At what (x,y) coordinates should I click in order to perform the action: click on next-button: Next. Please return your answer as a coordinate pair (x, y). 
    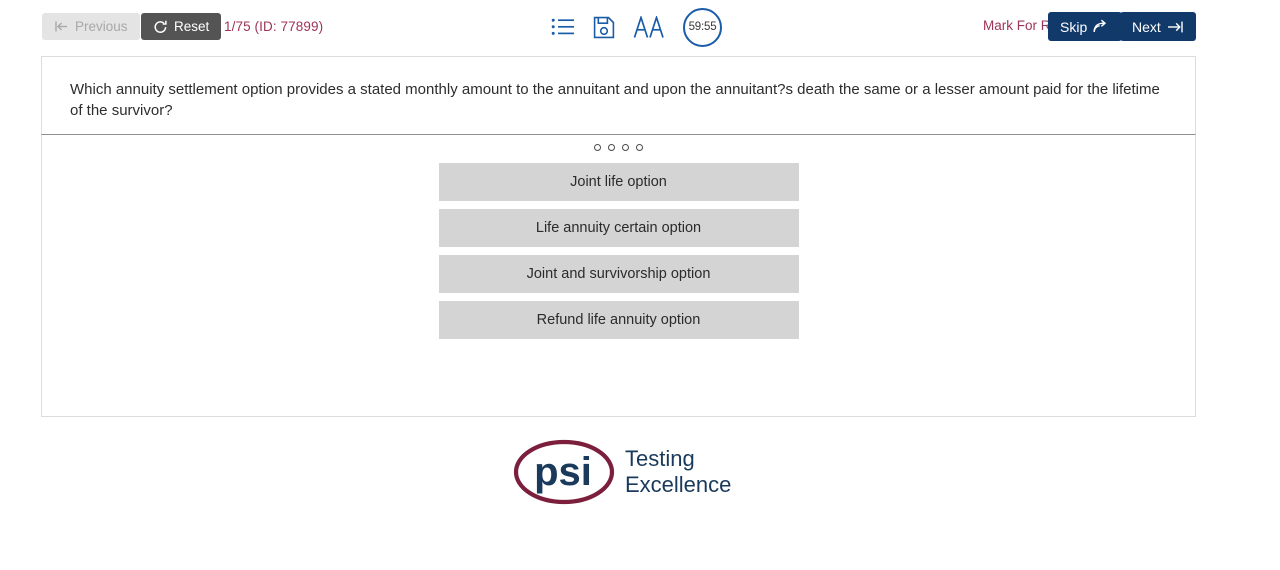
    Looking at the image, I should click on (1158, 26).